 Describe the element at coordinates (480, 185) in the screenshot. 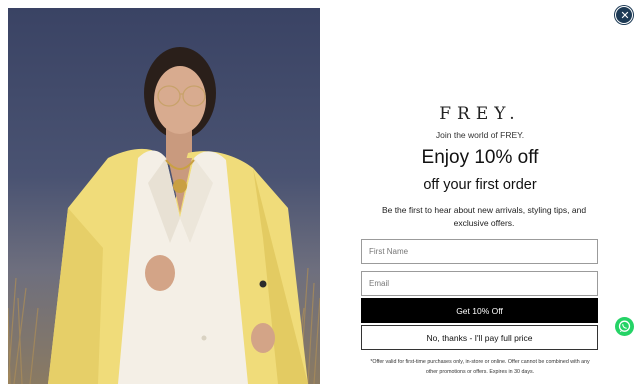

I see `subheadline: off your first order` at that location.